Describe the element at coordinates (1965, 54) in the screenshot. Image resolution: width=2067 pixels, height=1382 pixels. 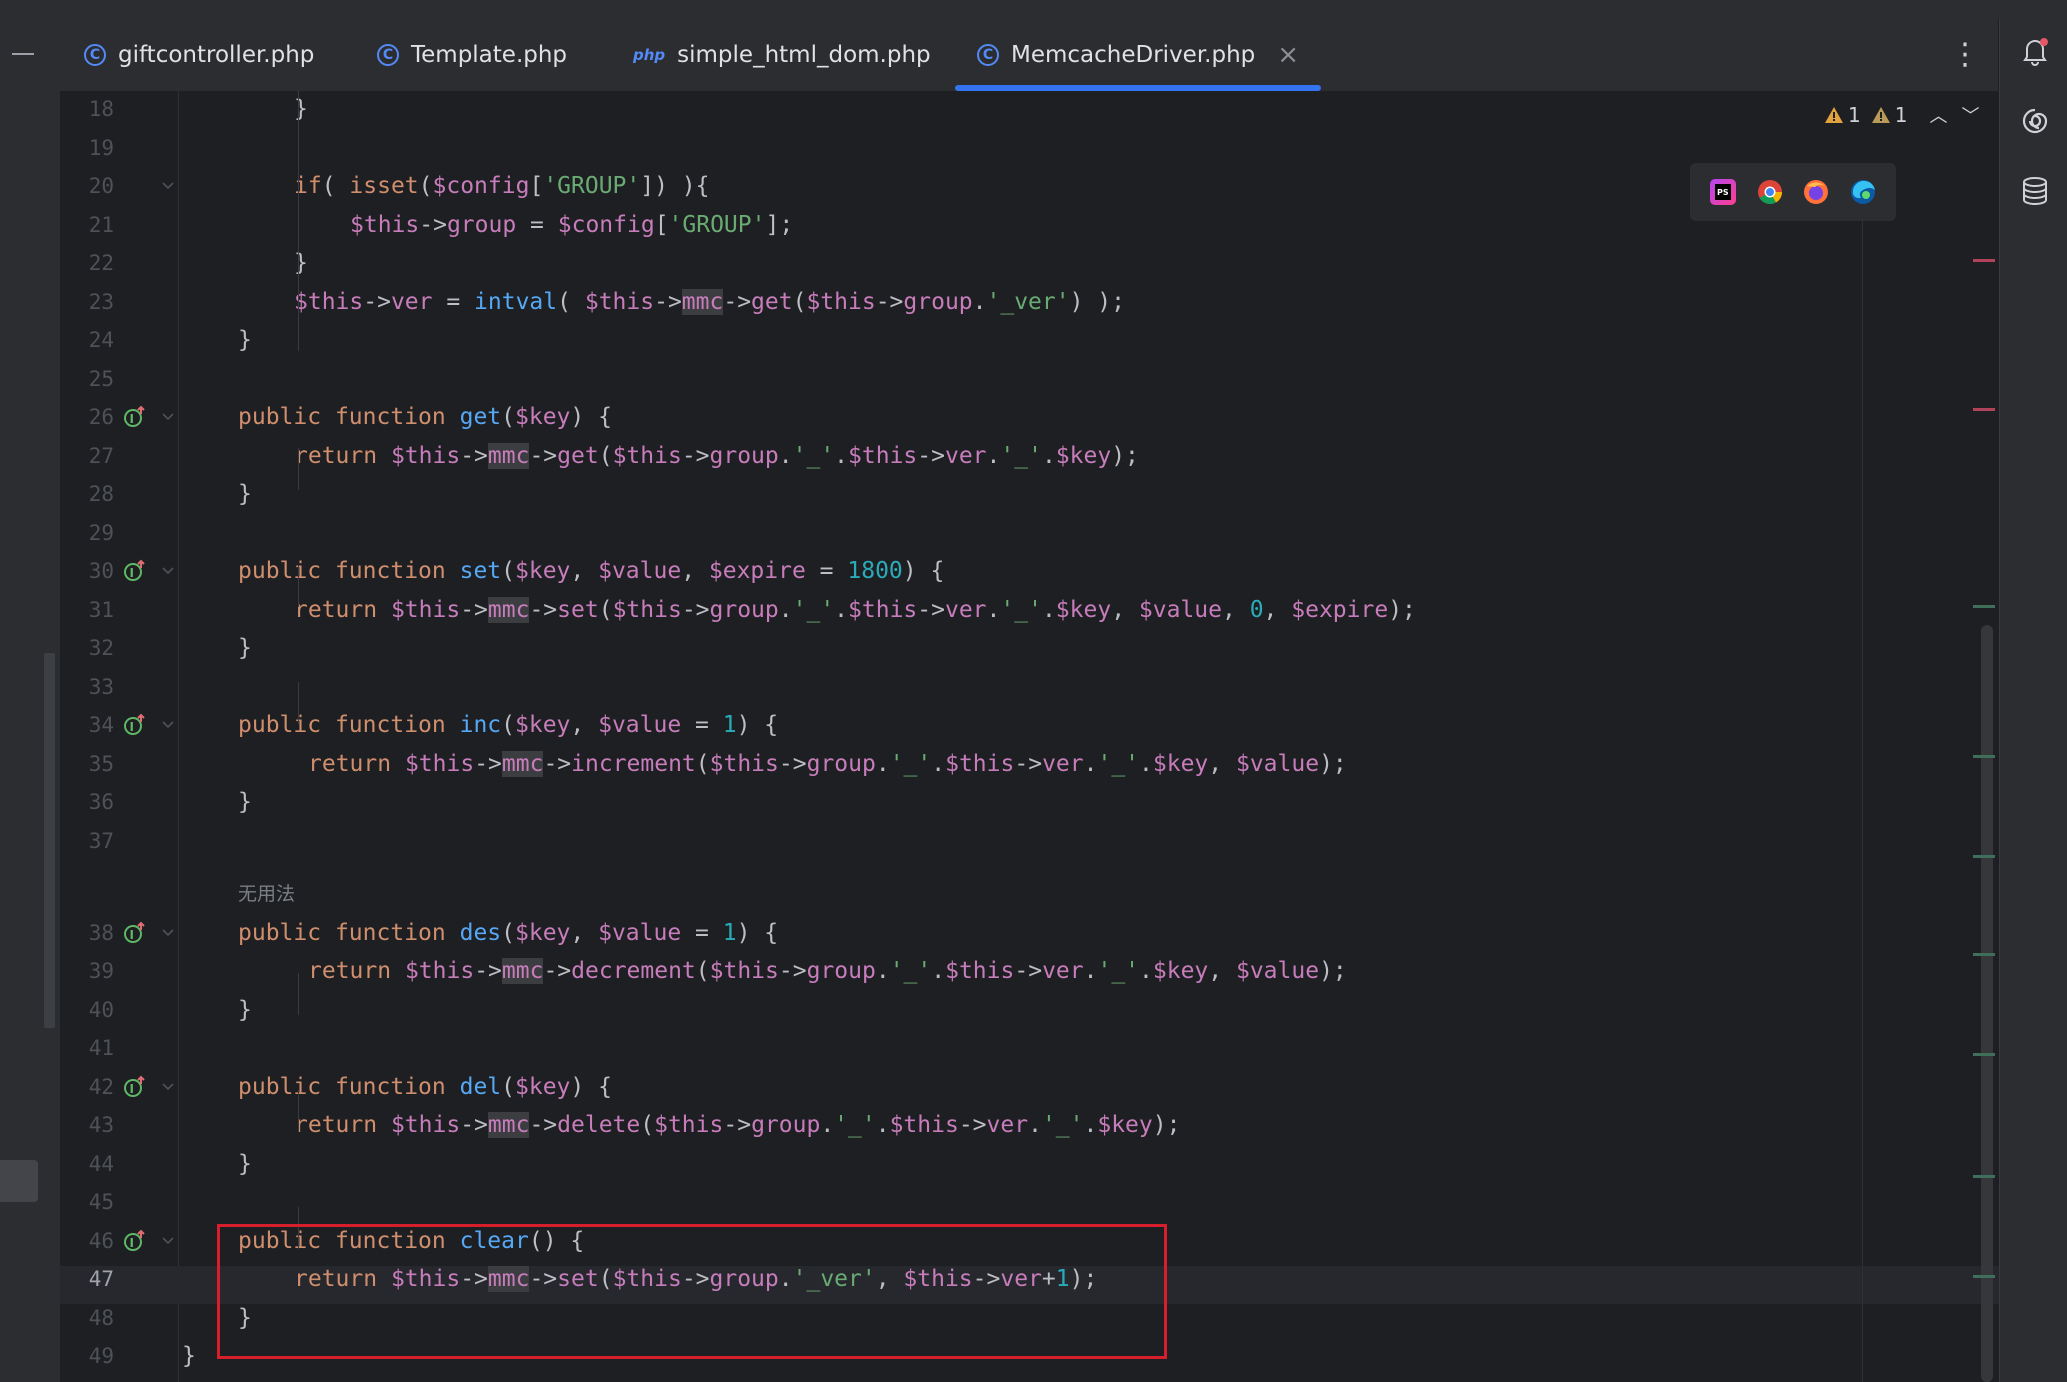
I see `more-icon: ⋮` at that location.